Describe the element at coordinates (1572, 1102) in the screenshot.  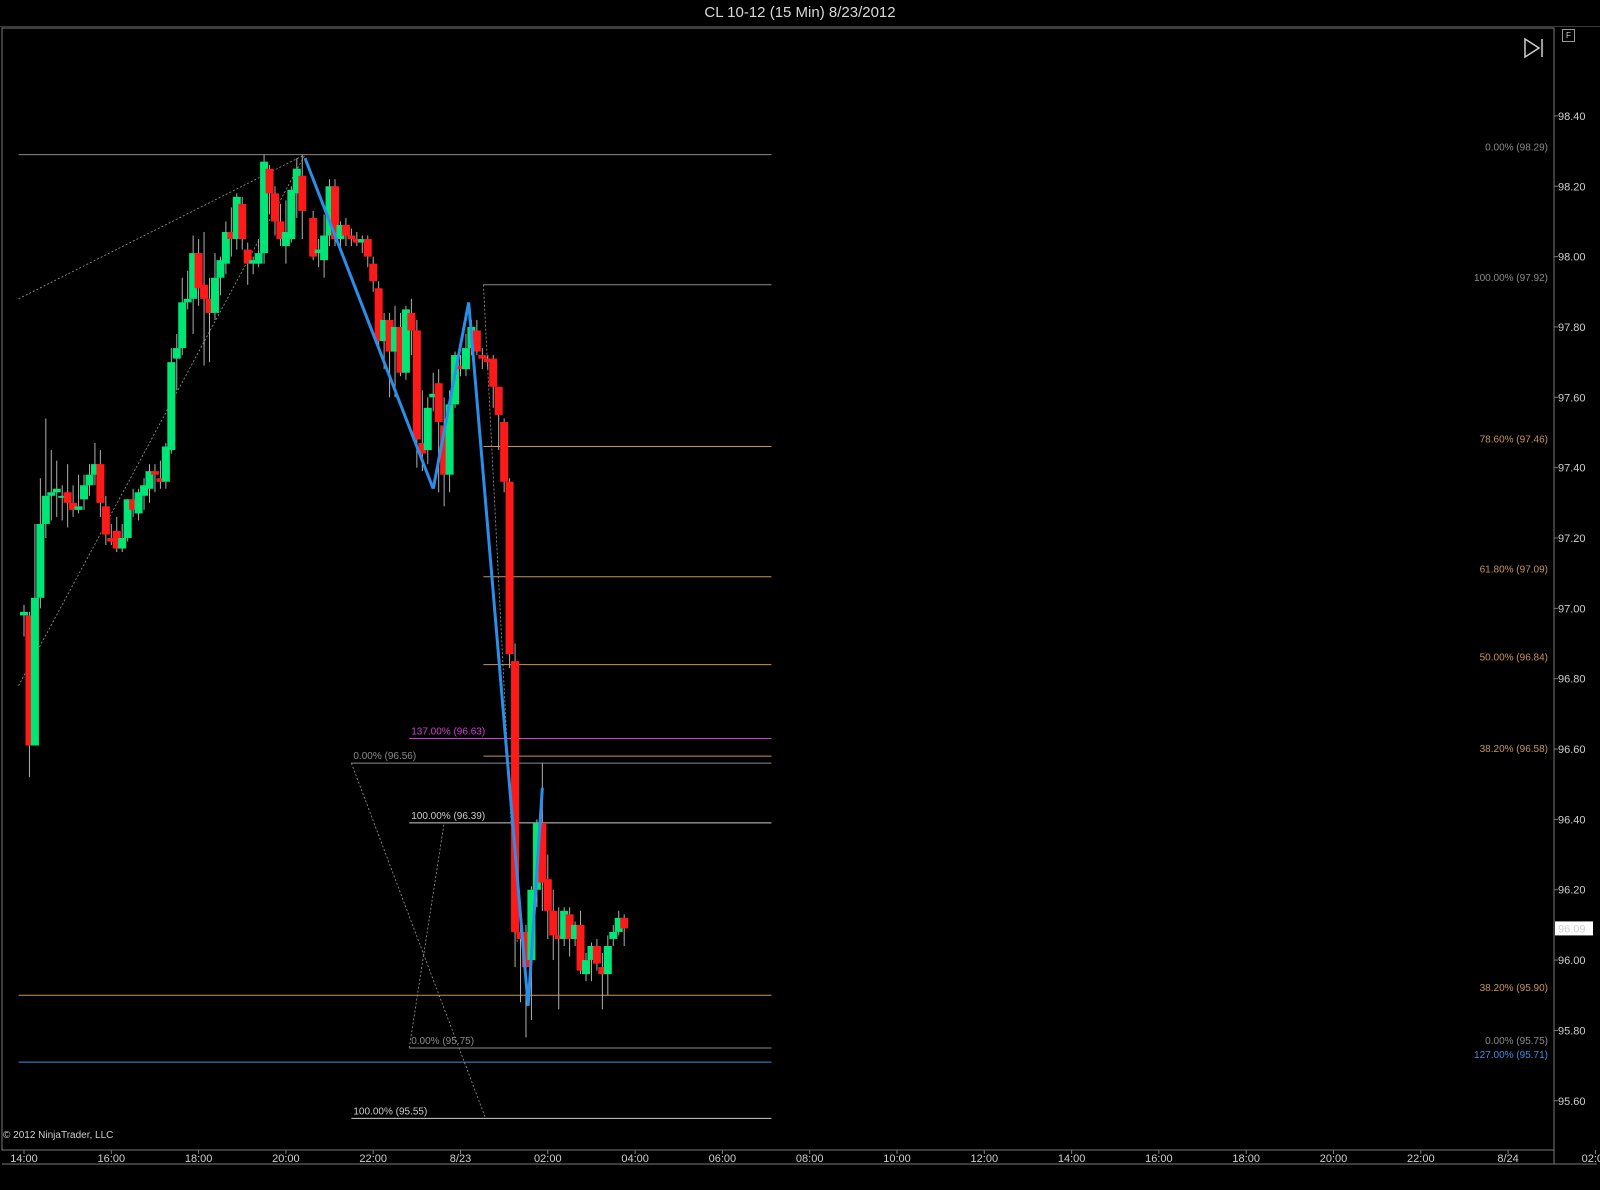
I see `price-tick-label: 95.60` at that location.